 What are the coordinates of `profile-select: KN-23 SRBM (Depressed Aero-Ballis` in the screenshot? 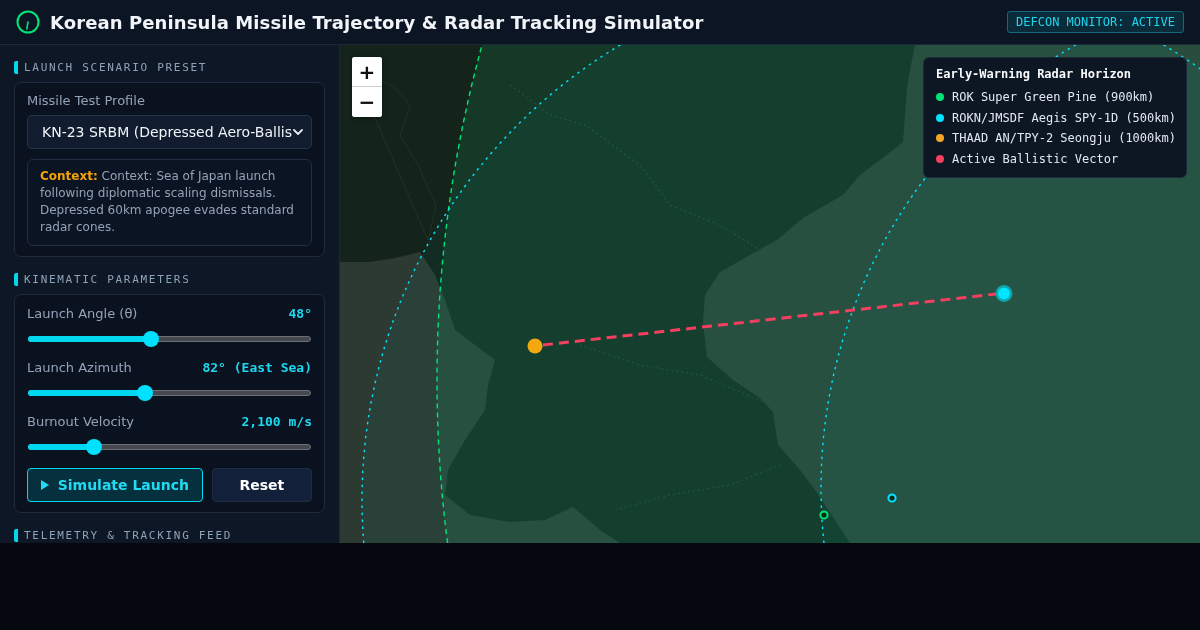 It's located at (169, 132).